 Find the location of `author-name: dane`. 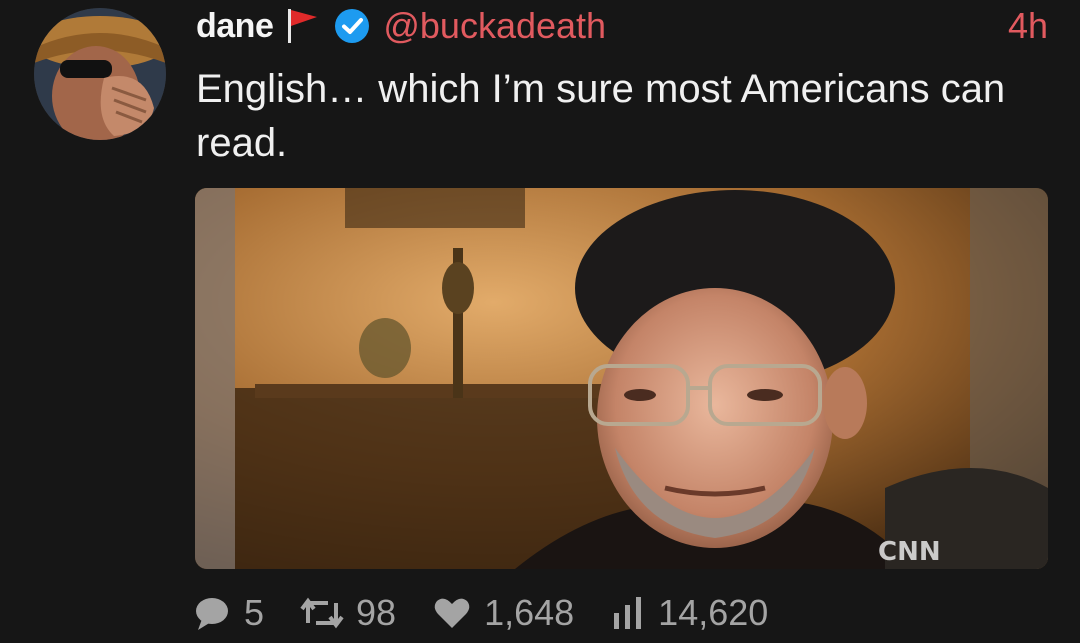

author-name: dane is located at coordinates (235, 26).